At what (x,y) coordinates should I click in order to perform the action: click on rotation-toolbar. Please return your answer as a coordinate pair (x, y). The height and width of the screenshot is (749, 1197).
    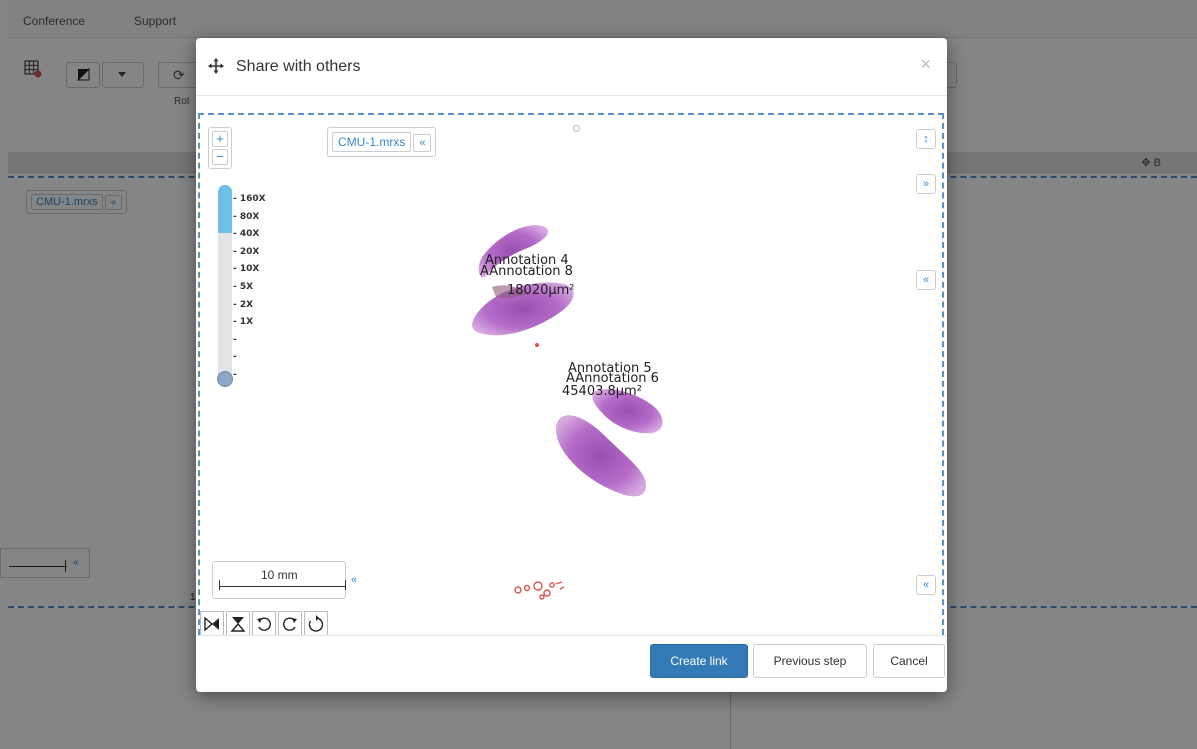
    Looking at the image, I should click on (265, 623).